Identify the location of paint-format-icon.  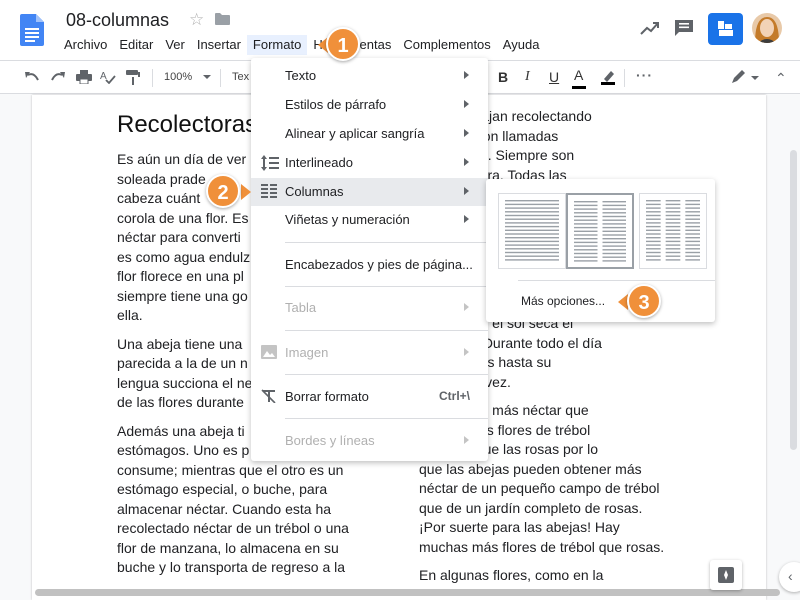
(133, 77).